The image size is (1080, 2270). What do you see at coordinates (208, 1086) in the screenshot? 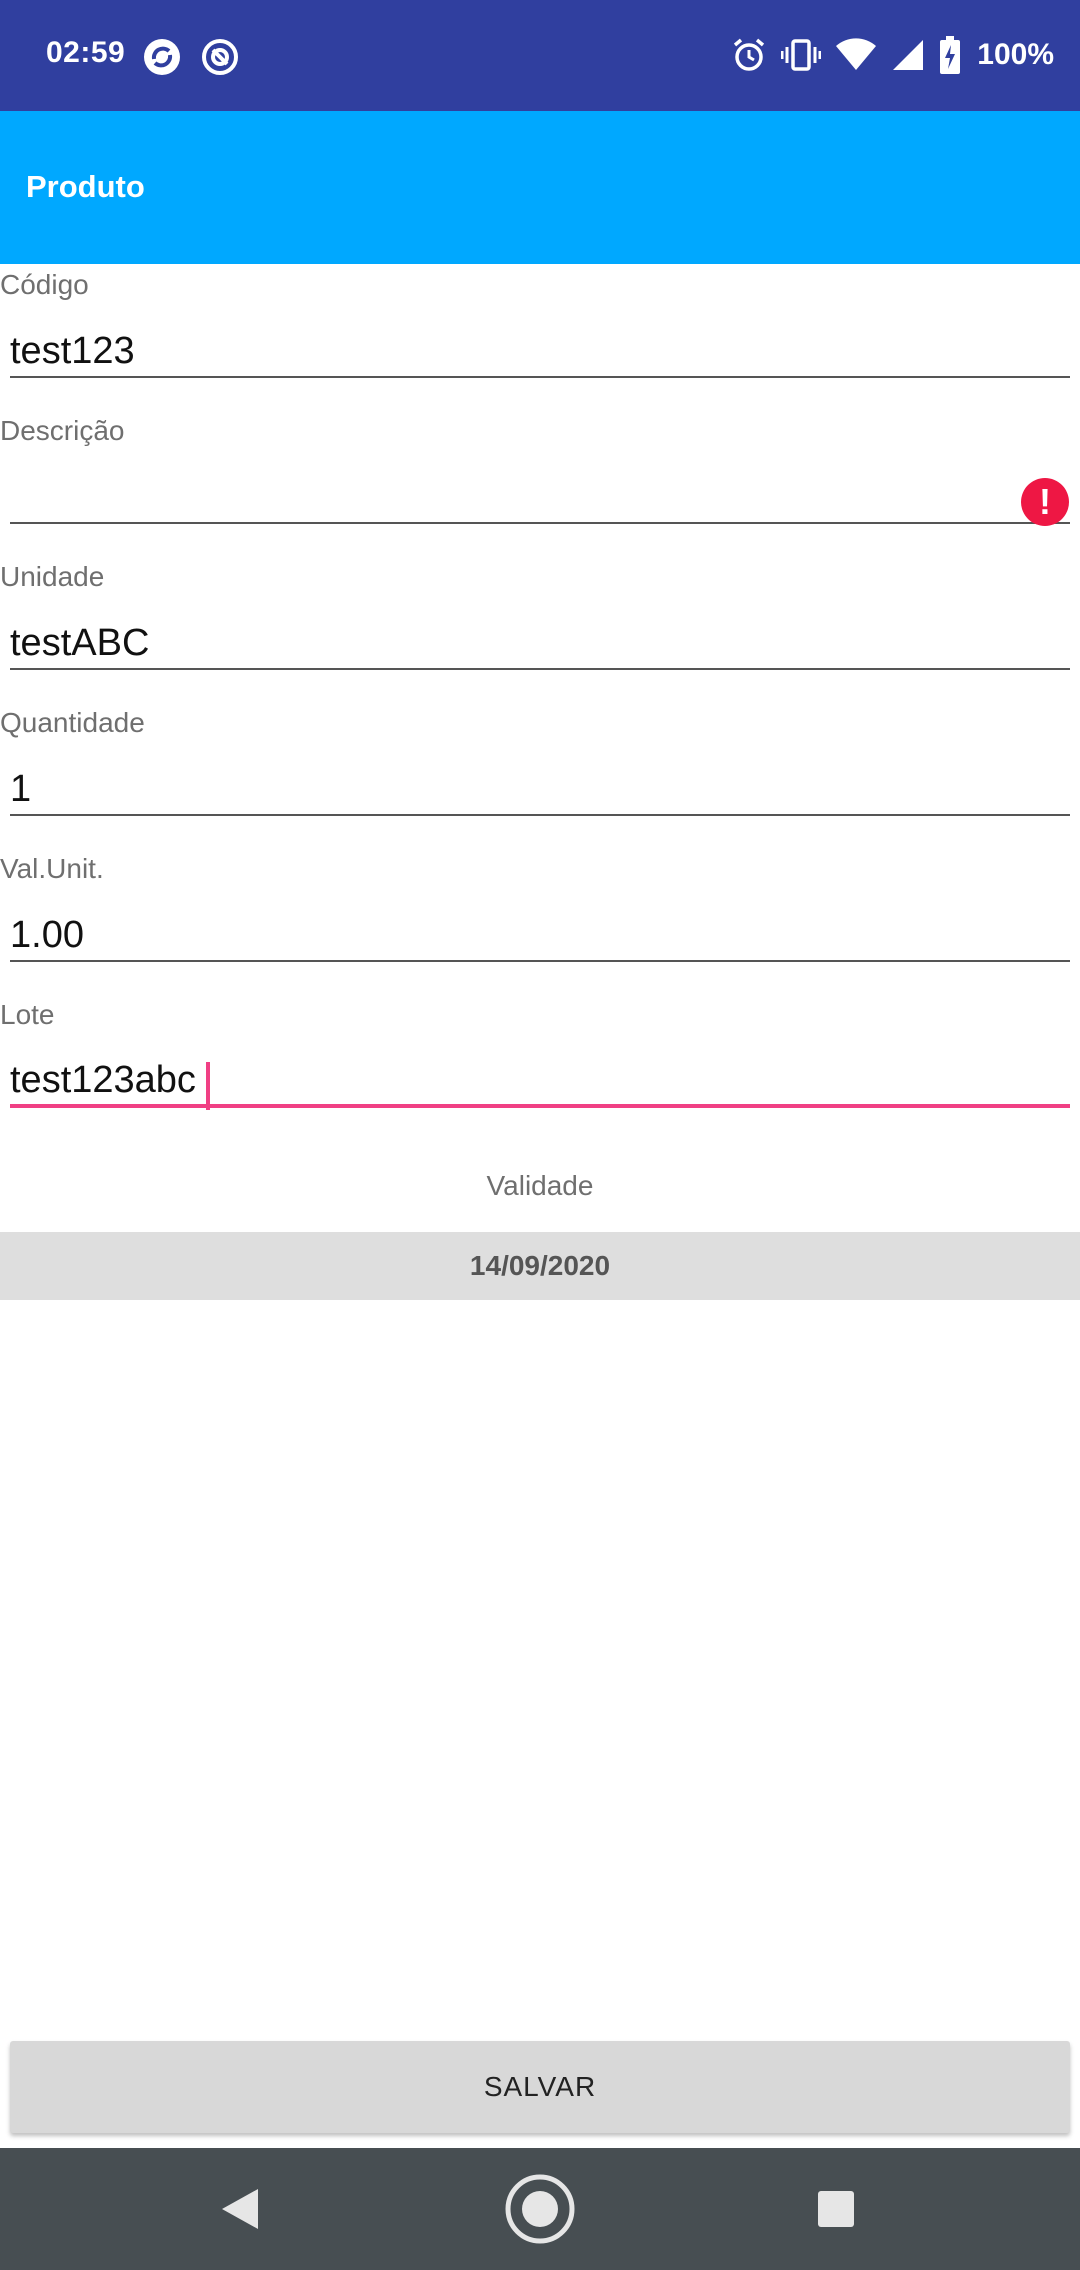
I see `text-caret` at bounding box center [208, 1086].